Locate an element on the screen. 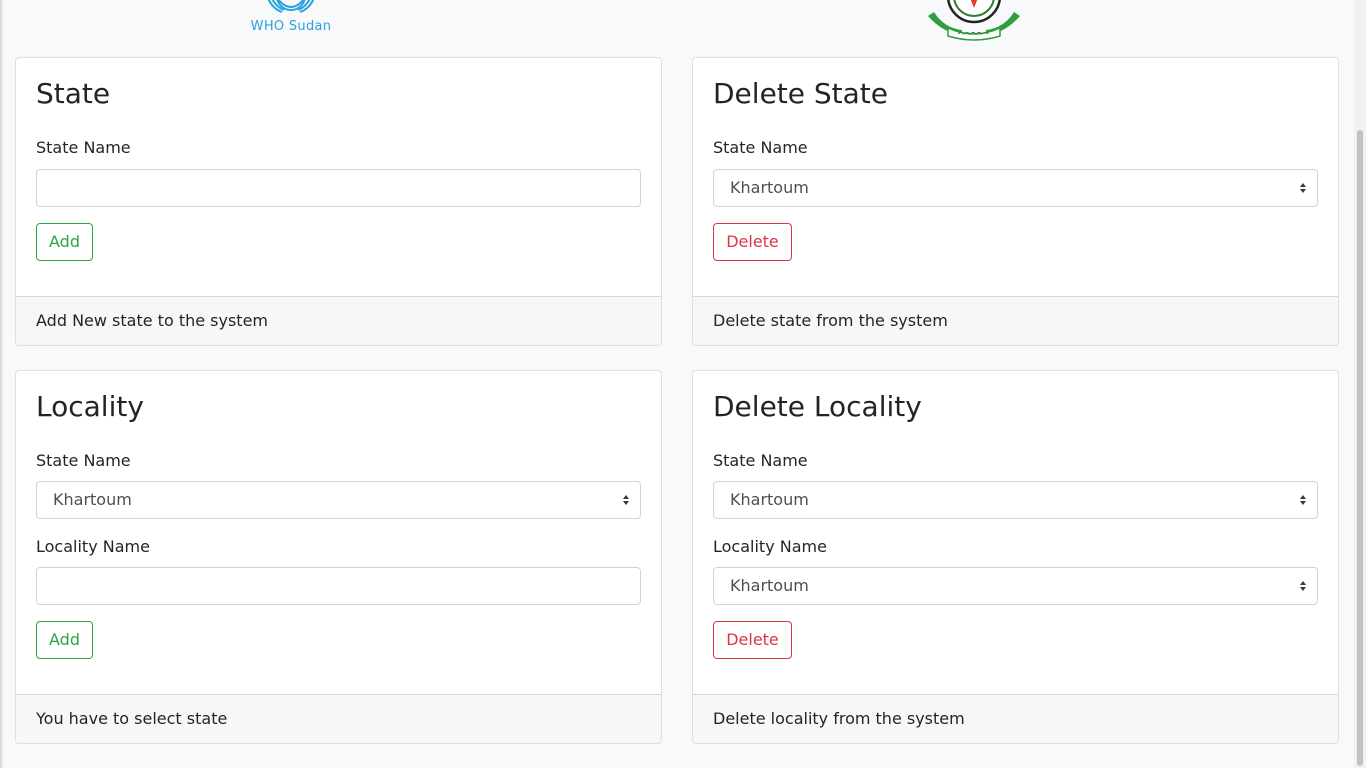  ministry-seal-icon is located at coordinates (974, 20).